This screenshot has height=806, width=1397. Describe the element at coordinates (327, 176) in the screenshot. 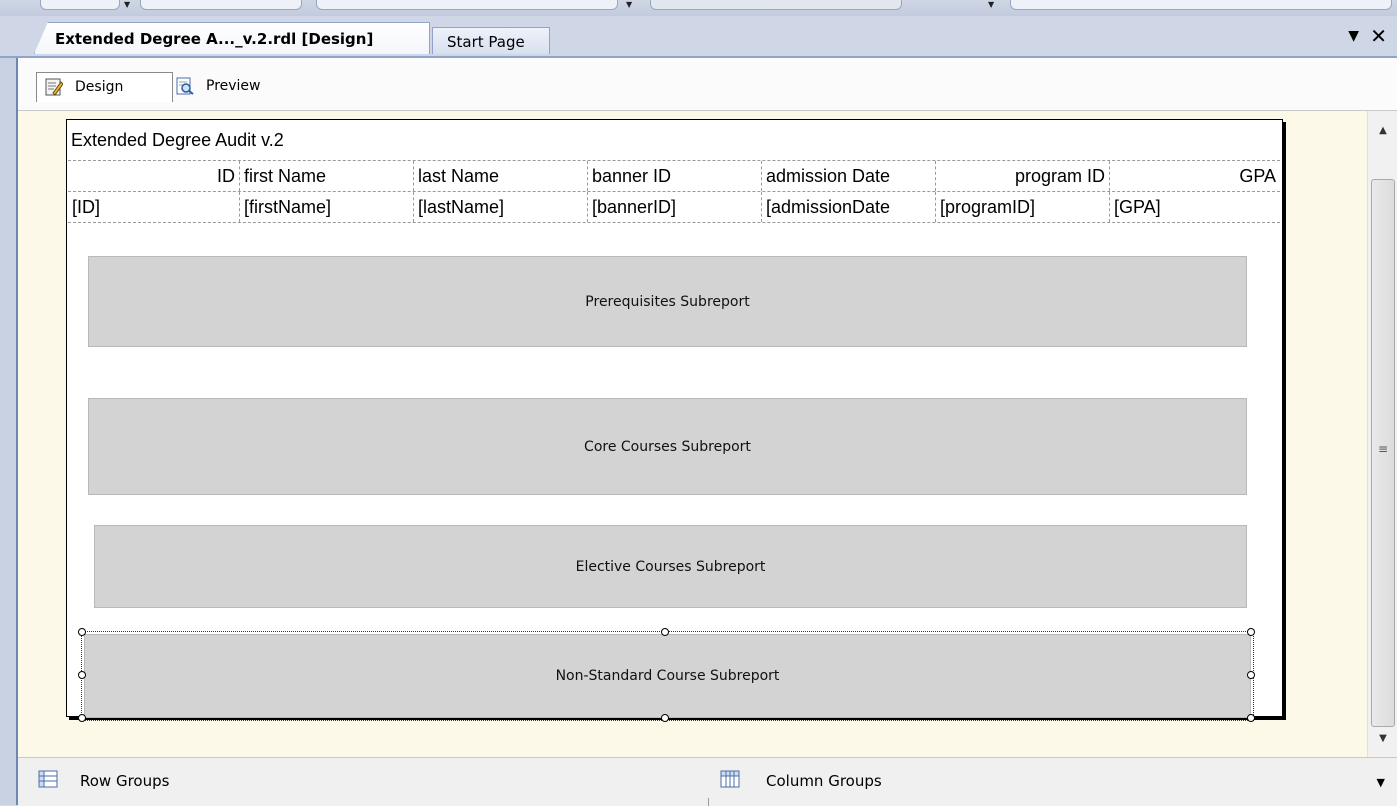

I see `header-cell-first-name: first Name` at that location.